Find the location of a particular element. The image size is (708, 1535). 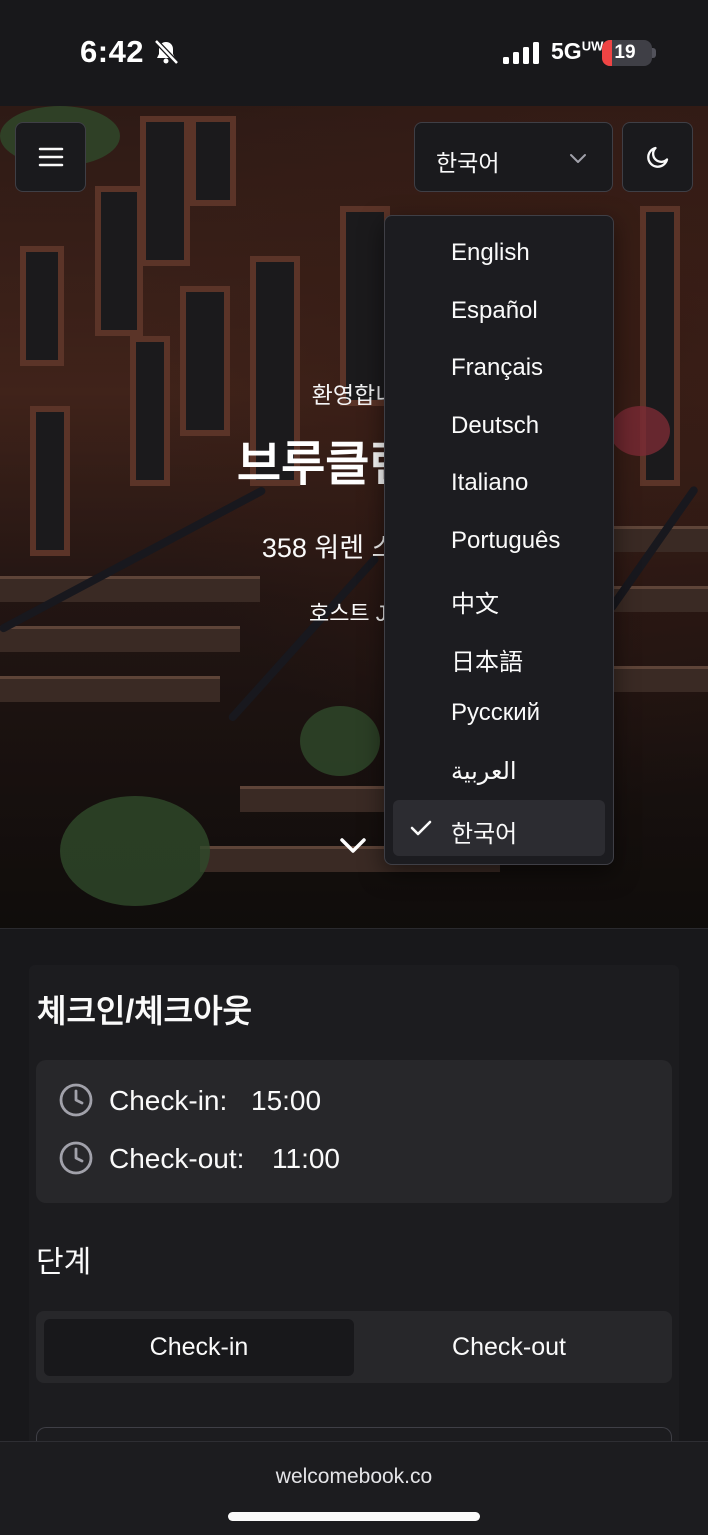

check-icon is located at coordinates (421, 828).